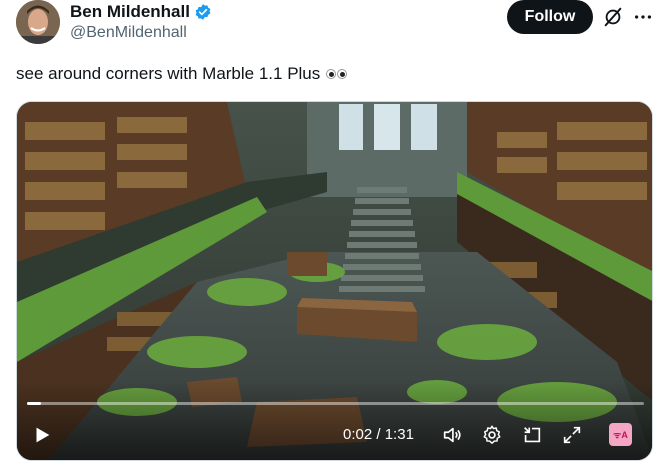  Describe the element at coordinates (38, 22) in the screenshot. I see `avatar` at that location.